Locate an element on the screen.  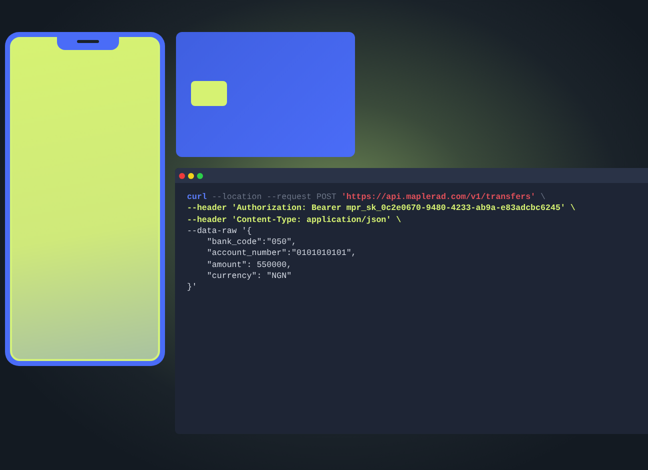
code-line: "amount": 550000, is located at coordinates (249, 266).